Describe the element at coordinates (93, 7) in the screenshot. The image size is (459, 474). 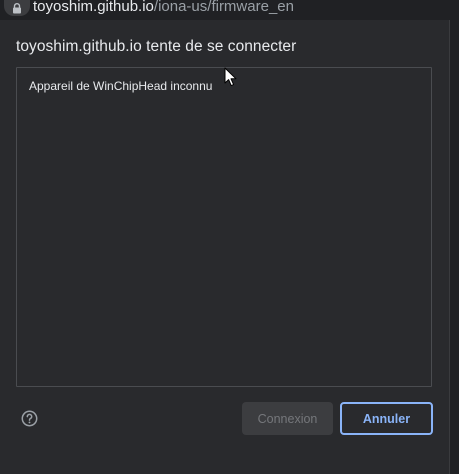
I see `url-host: toyoshim.github.io` at that location.